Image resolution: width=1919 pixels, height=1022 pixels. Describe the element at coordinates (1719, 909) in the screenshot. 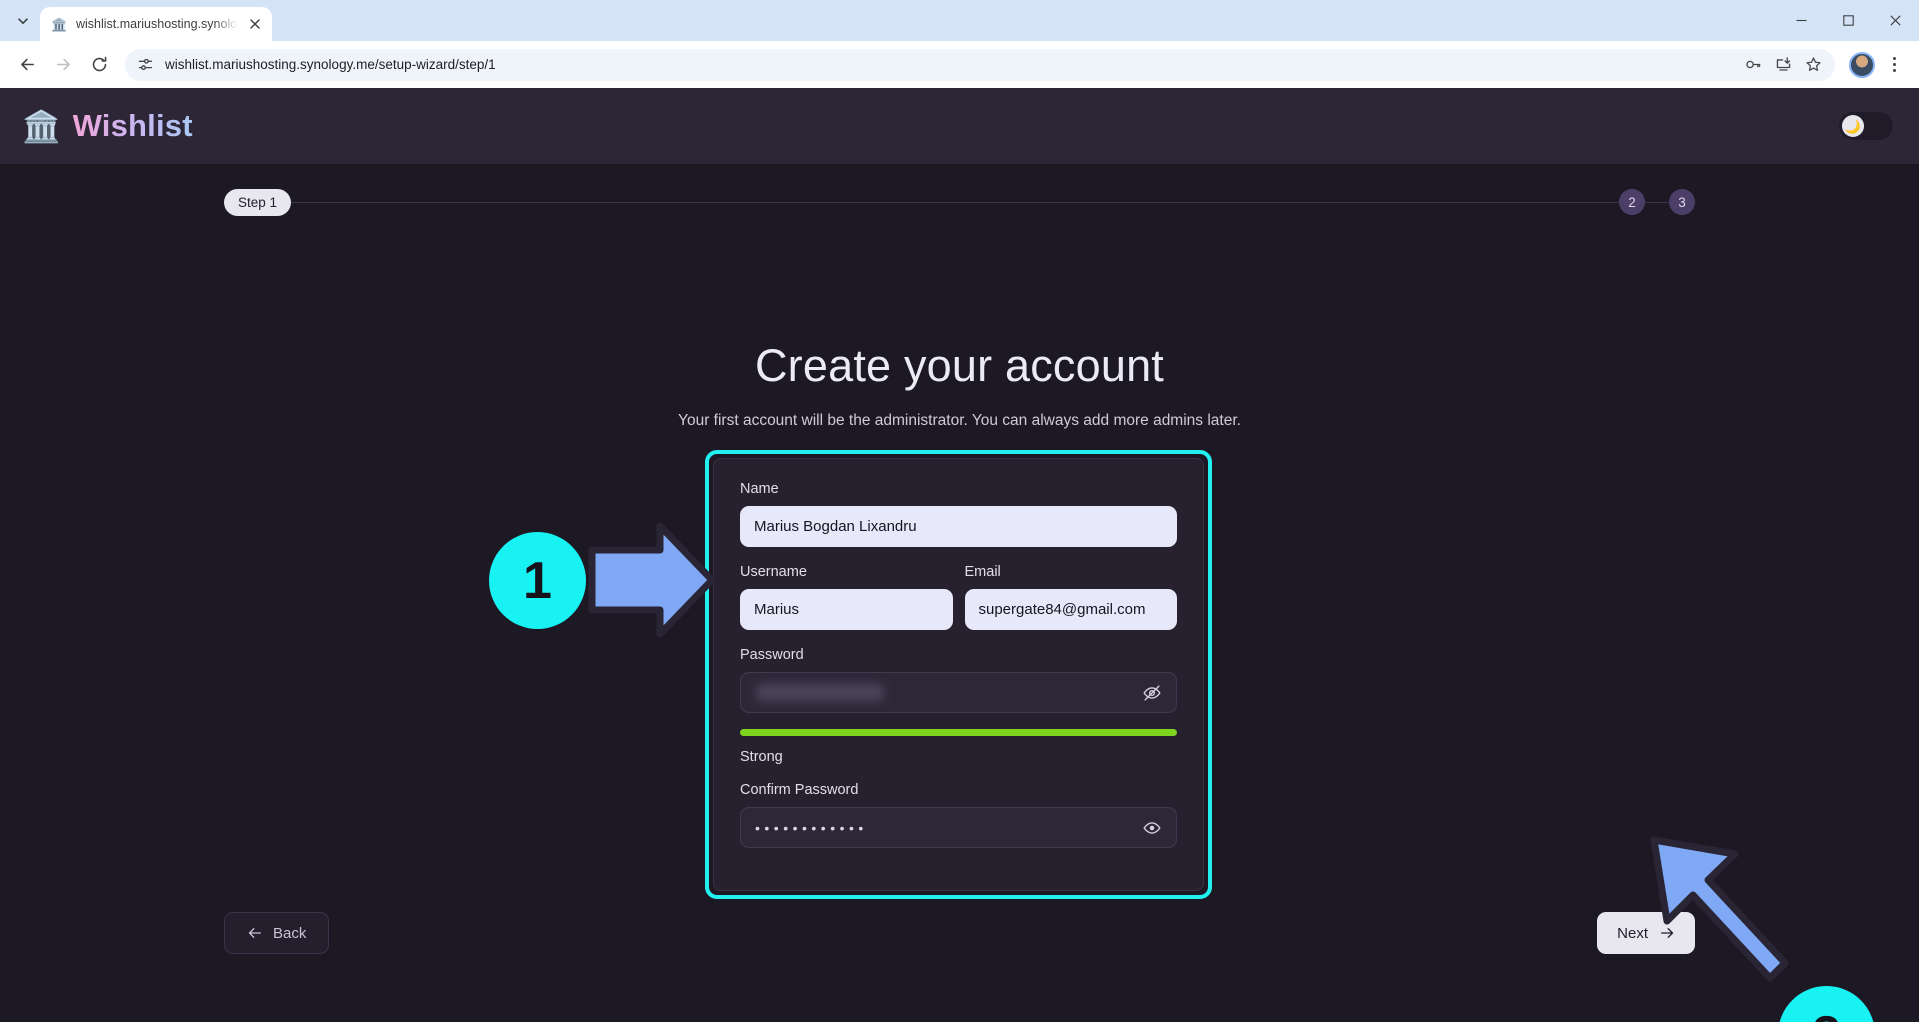

I see `arrow-2-icon` at that location.